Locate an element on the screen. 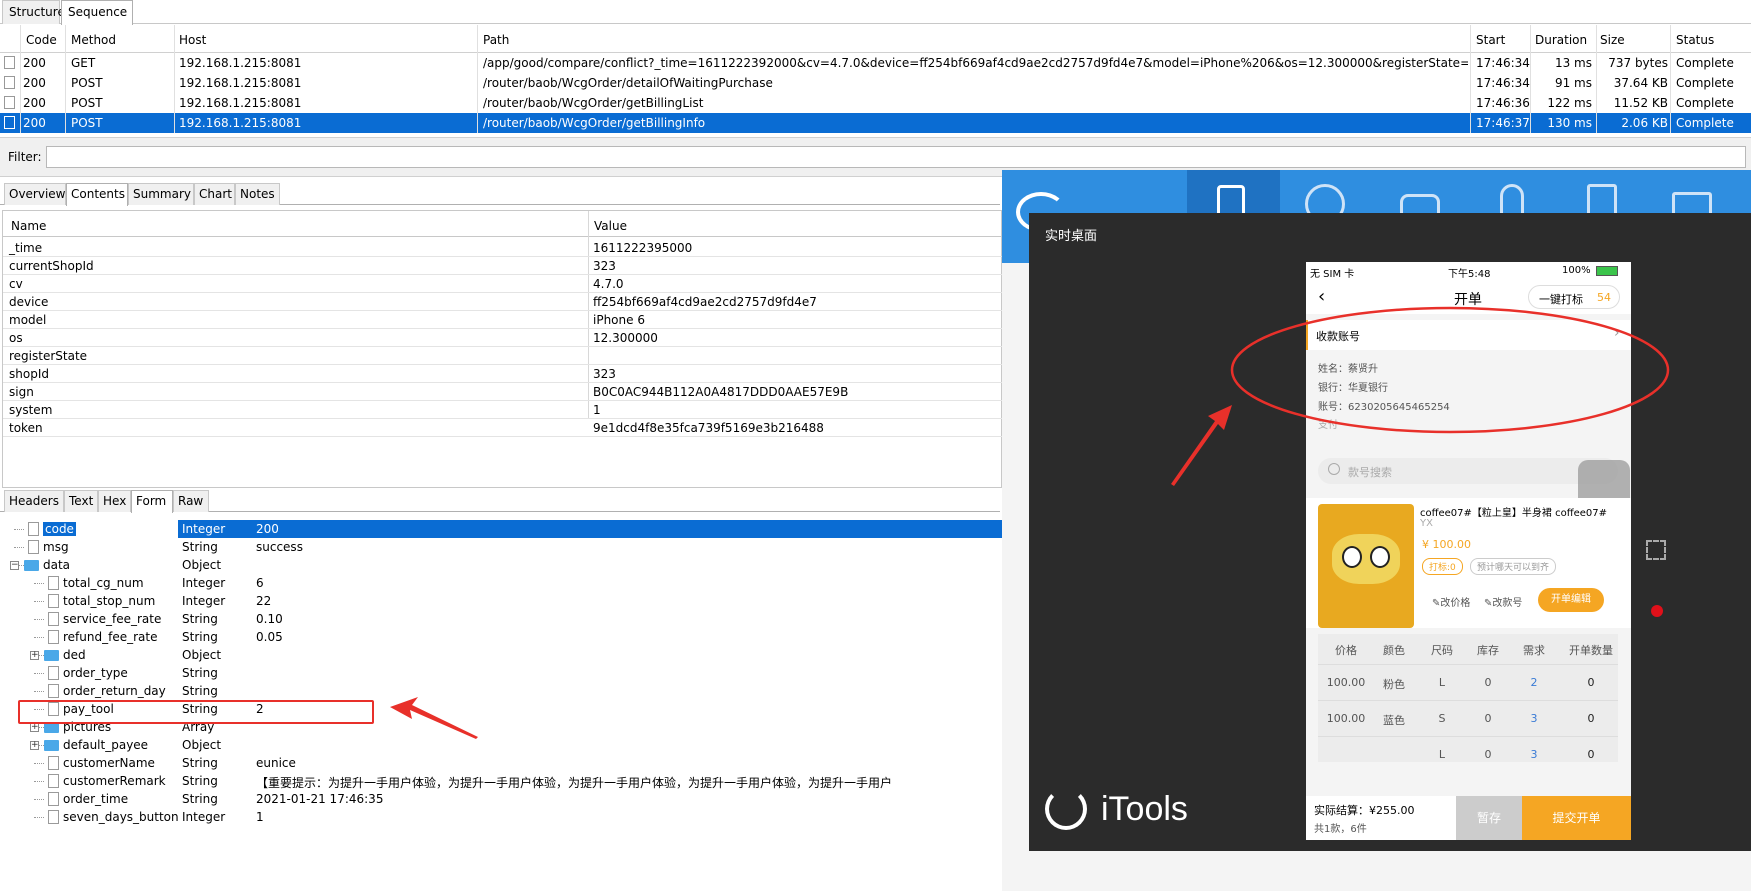 This screenshot has height=891, width=1751. tree-node-refund-fee-rate: refund_fee_rate String 0.05 is located at coordinates (502, 637).